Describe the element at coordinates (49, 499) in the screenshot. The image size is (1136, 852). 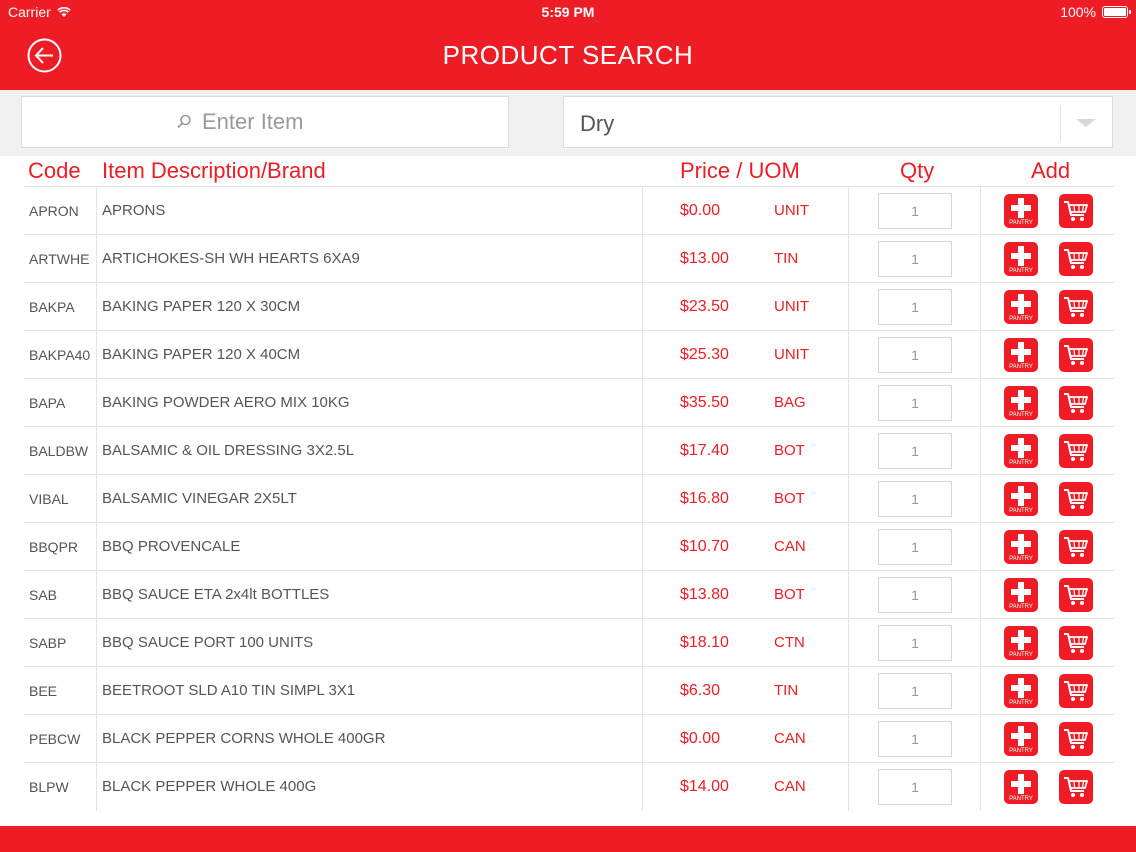
I see `item-code: VIBAL` at that location.